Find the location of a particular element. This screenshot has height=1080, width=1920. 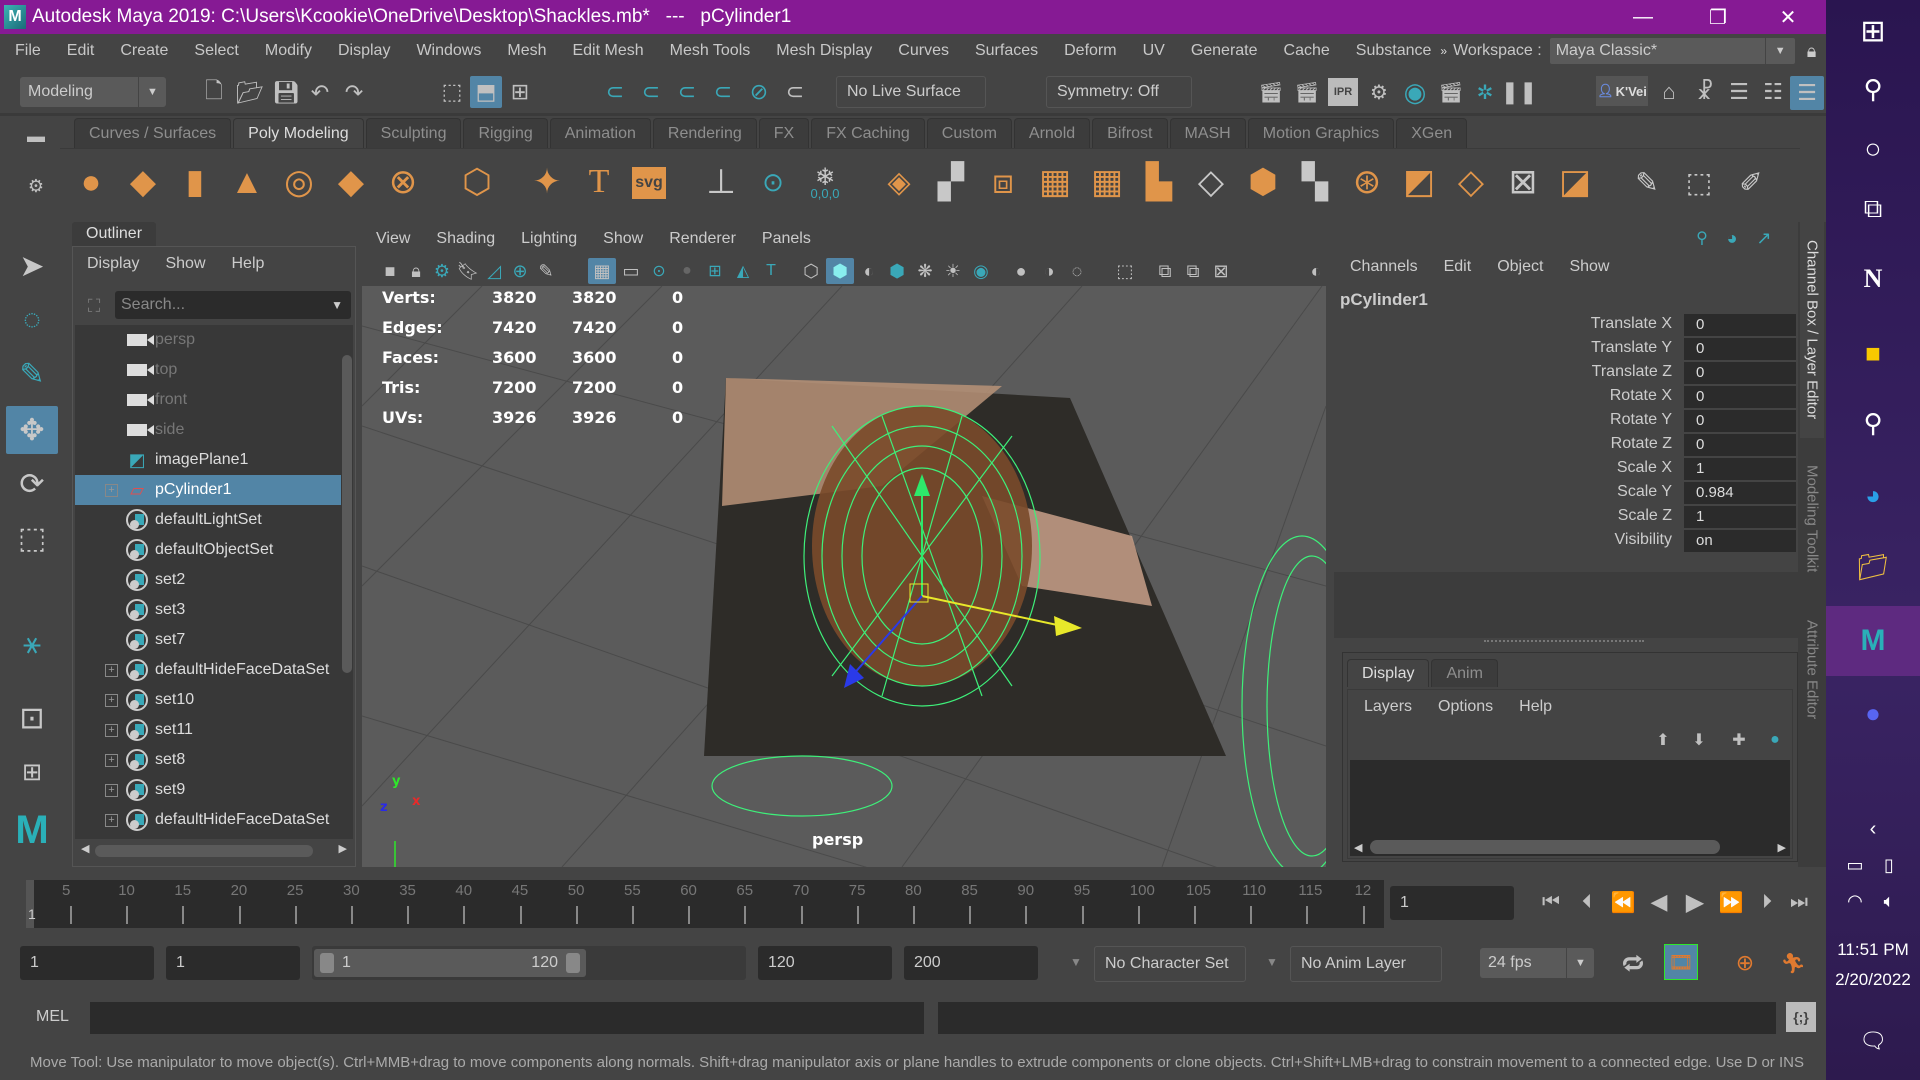

shelf-tab-motion-graphics: Motion Graphics is located at coordinates (1321, 133).